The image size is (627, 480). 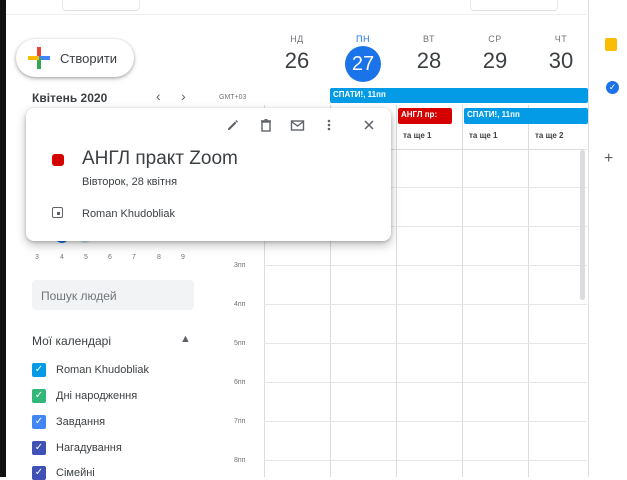 What do you see at coordinates (58, 160) in the screenshot?
I see `event-color-swatch` at bounding box center [58, 160].